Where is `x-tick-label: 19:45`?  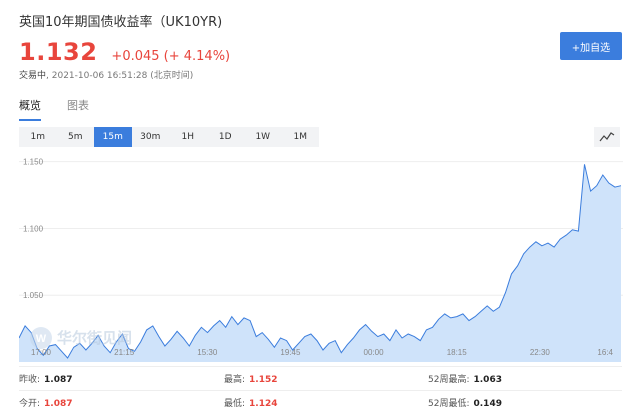 x-tick-label: 19:45 is located at coordinates (290, 352).